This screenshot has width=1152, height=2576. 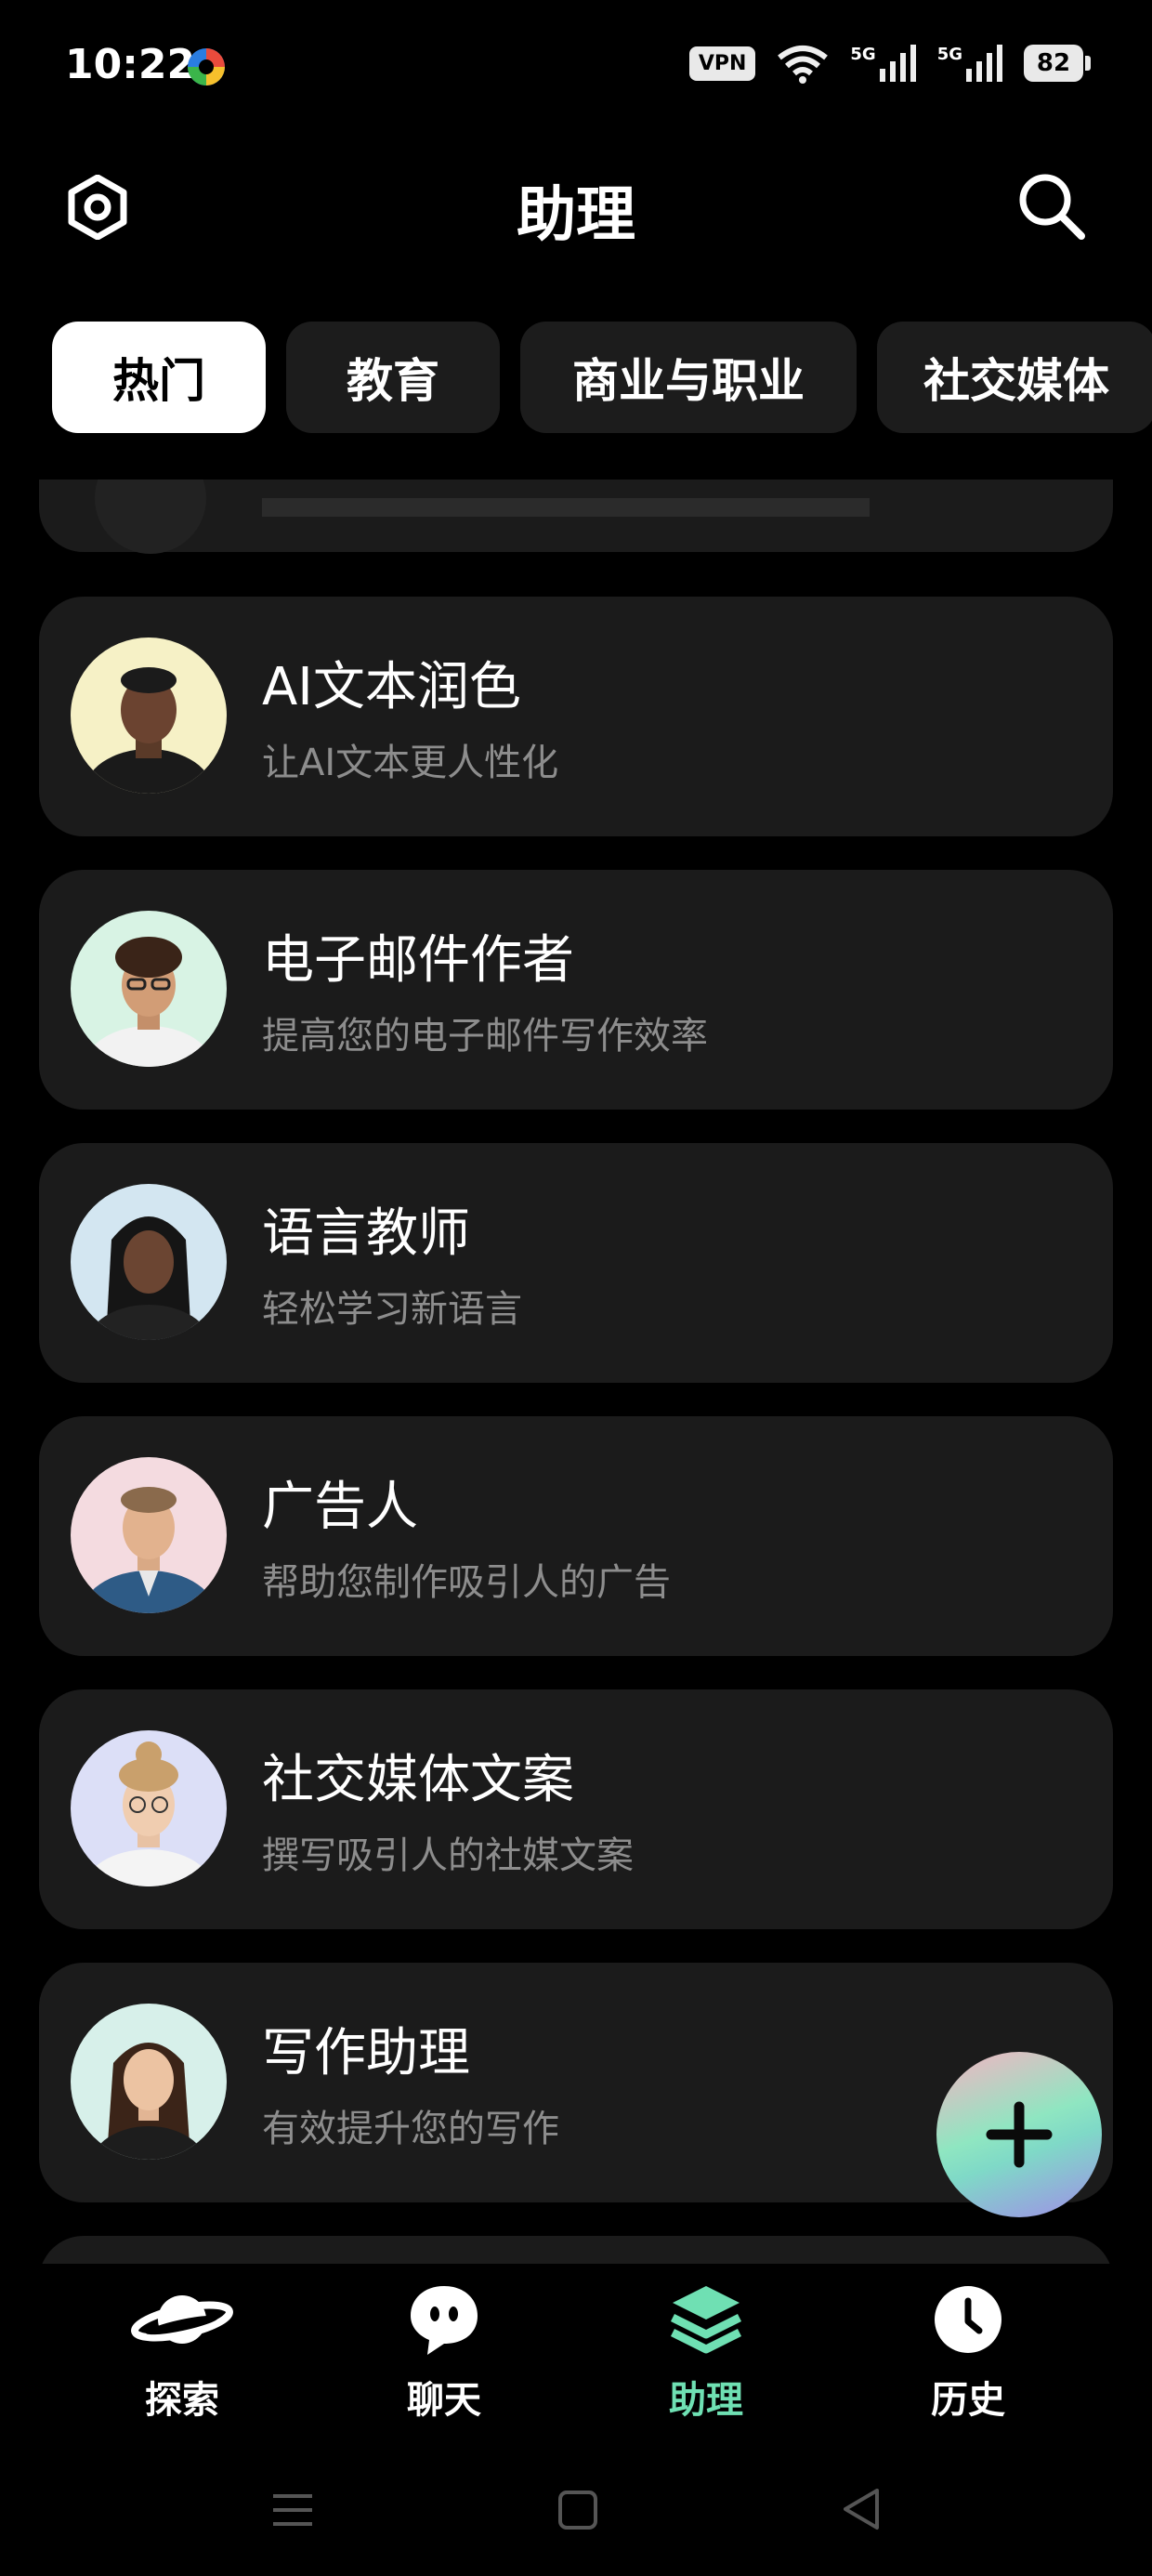 What do you see at coordinates (340, 1507) in the screenshot?
I see `assistant-name: 广告人` at bounding box center [340, 1507].